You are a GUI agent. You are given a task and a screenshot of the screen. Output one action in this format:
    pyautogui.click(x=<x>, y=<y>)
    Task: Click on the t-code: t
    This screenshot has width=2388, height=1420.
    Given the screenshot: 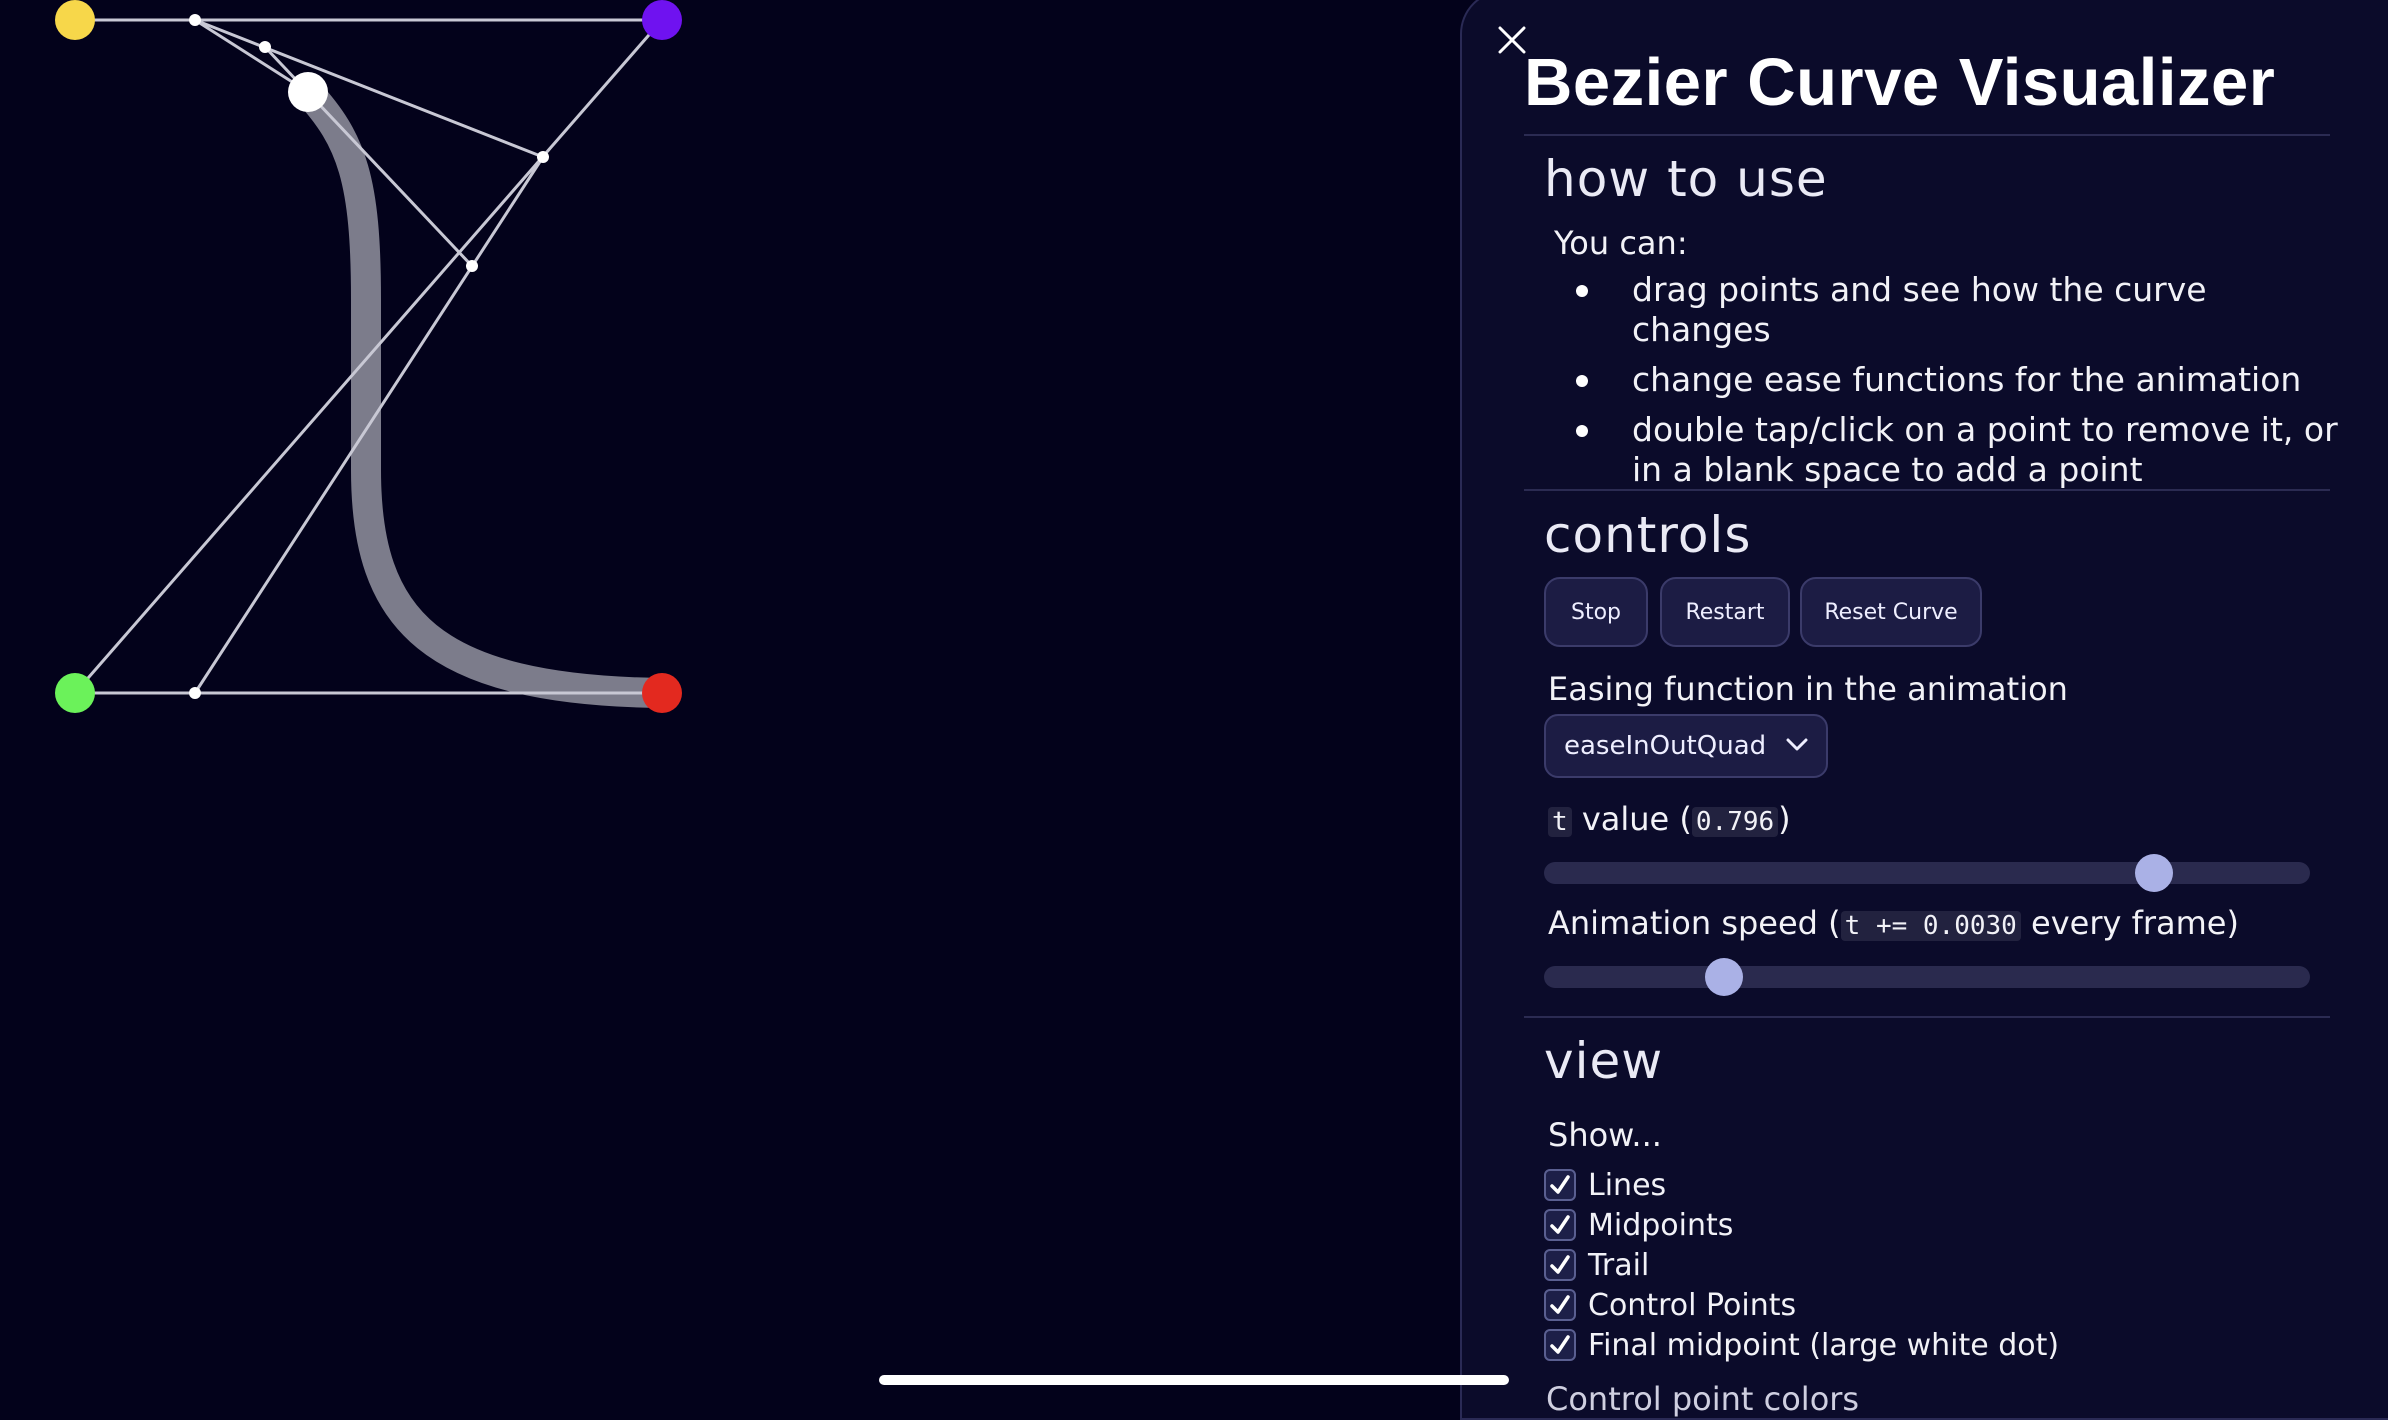 What is the action you would take?
    pyautogui.click(x=1560, y=822)
    